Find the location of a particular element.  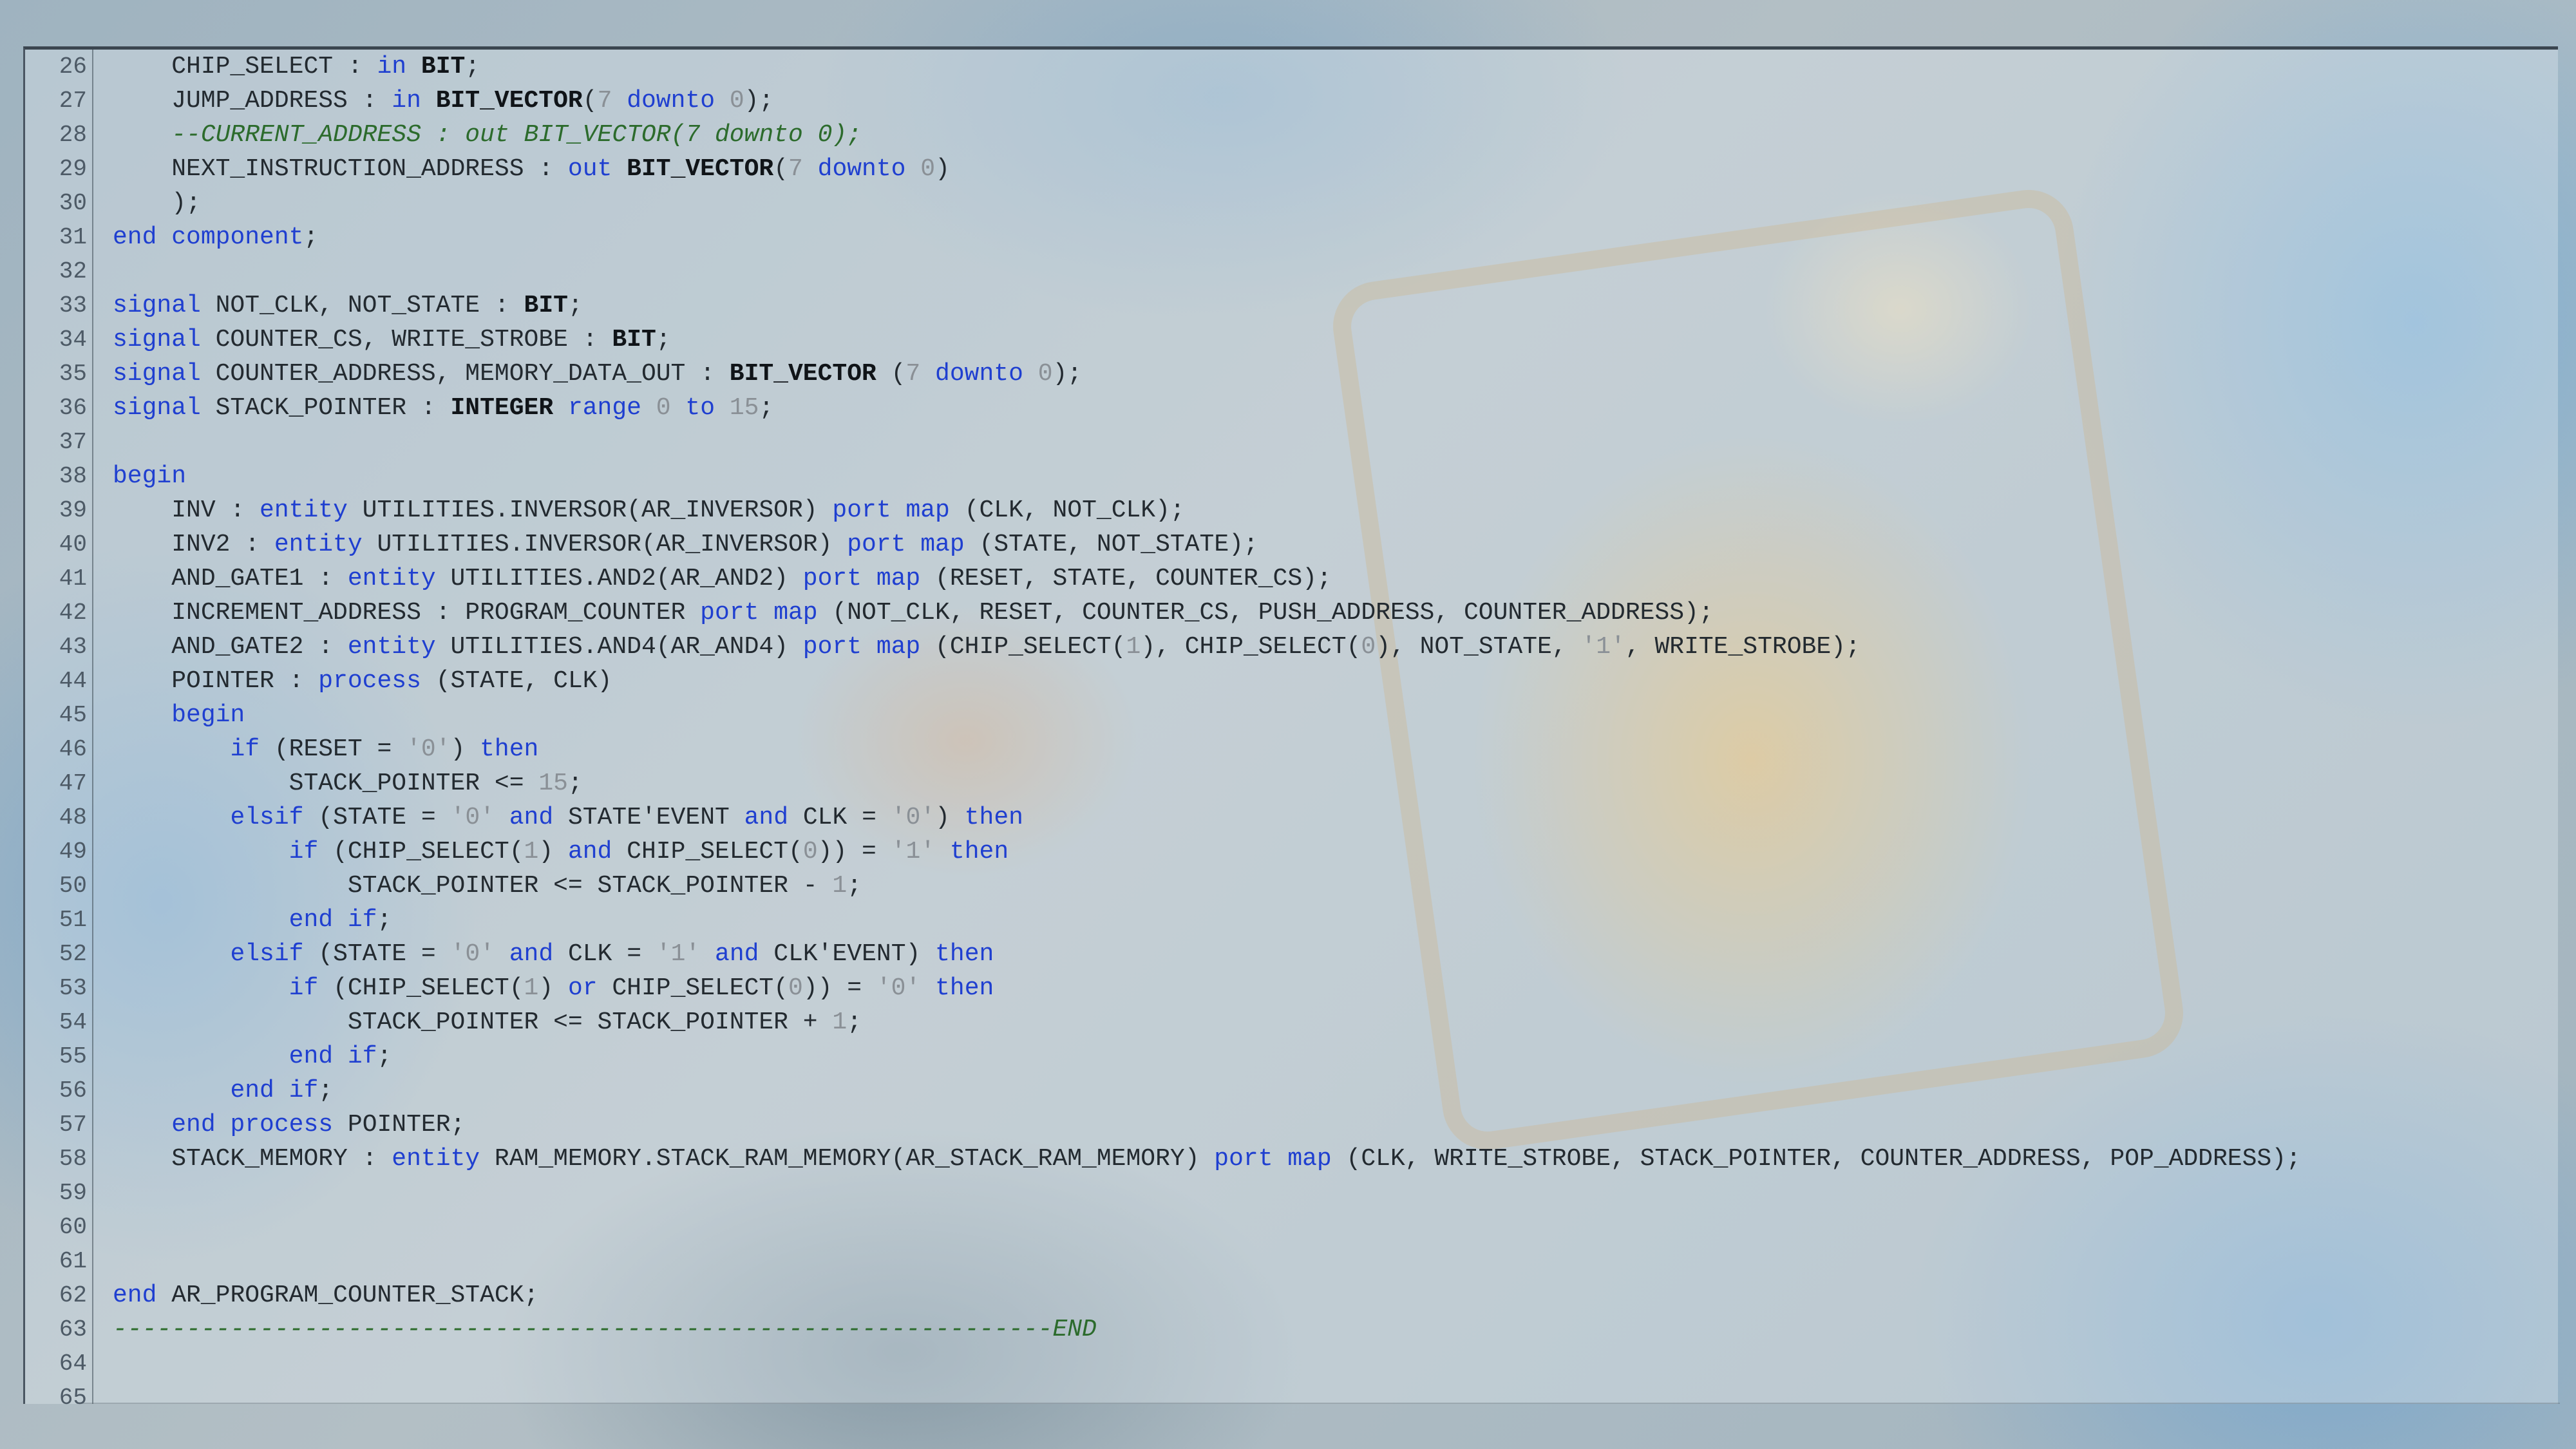

line-number: 48 is located at coordinates (73, 817).